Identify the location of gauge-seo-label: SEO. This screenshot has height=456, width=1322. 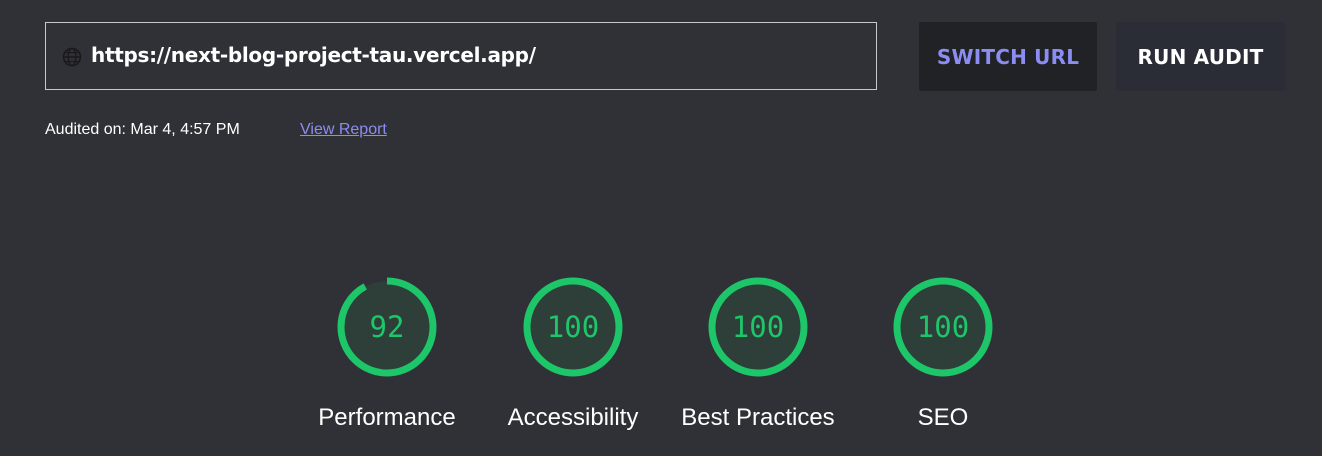
(943, 417).